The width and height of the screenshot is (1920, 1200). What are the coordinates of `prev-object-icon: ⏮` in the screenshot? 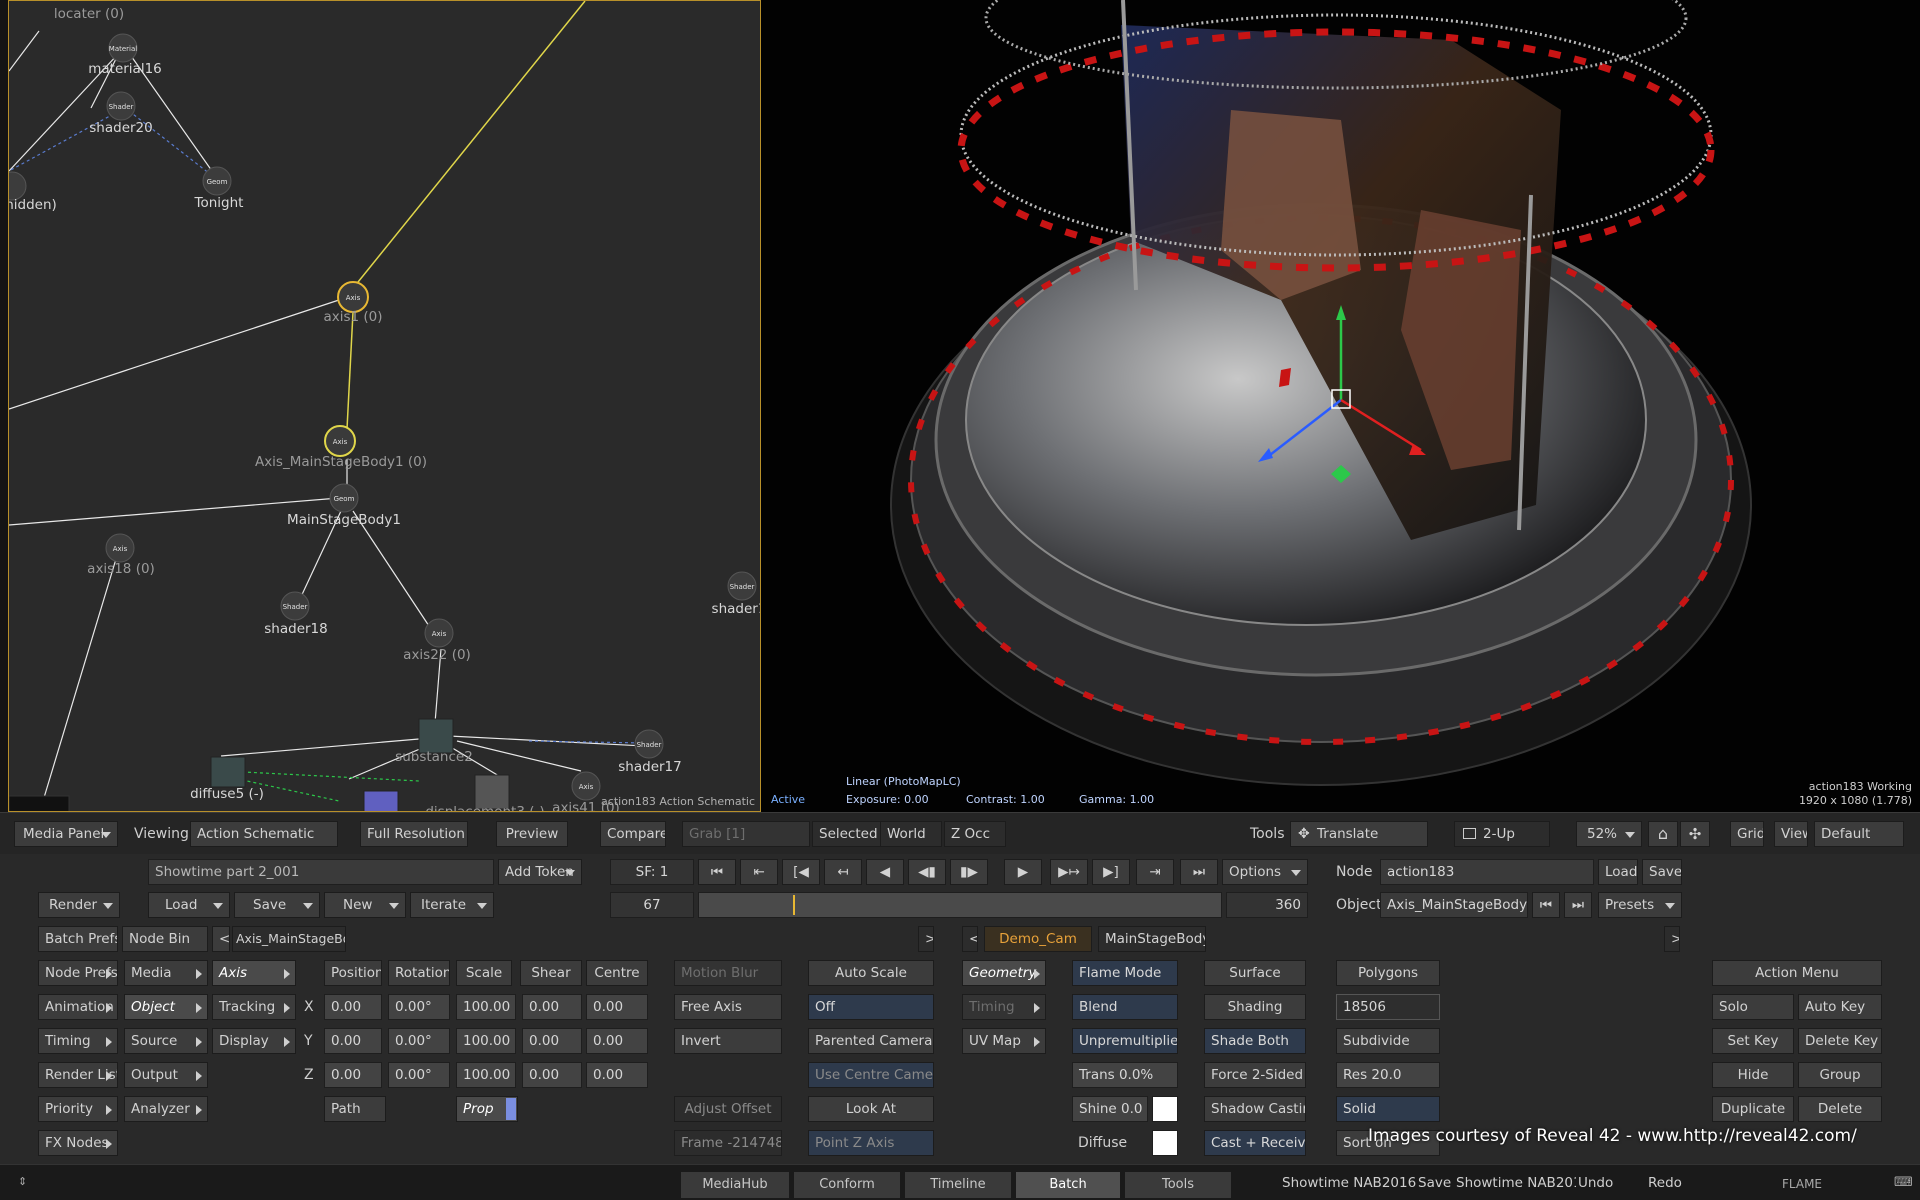 It's located at (1546, 905).